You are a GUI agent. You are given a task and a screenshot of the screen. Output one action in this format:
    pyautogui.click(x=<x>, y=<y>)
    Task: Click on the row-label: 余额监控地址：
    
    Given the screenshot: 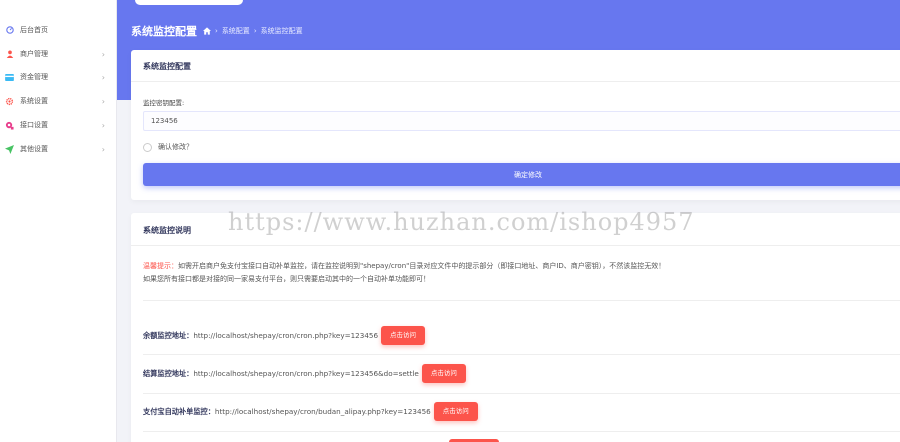 What is the action you would take?
    pyautogui.click(x=168, y=335)
    